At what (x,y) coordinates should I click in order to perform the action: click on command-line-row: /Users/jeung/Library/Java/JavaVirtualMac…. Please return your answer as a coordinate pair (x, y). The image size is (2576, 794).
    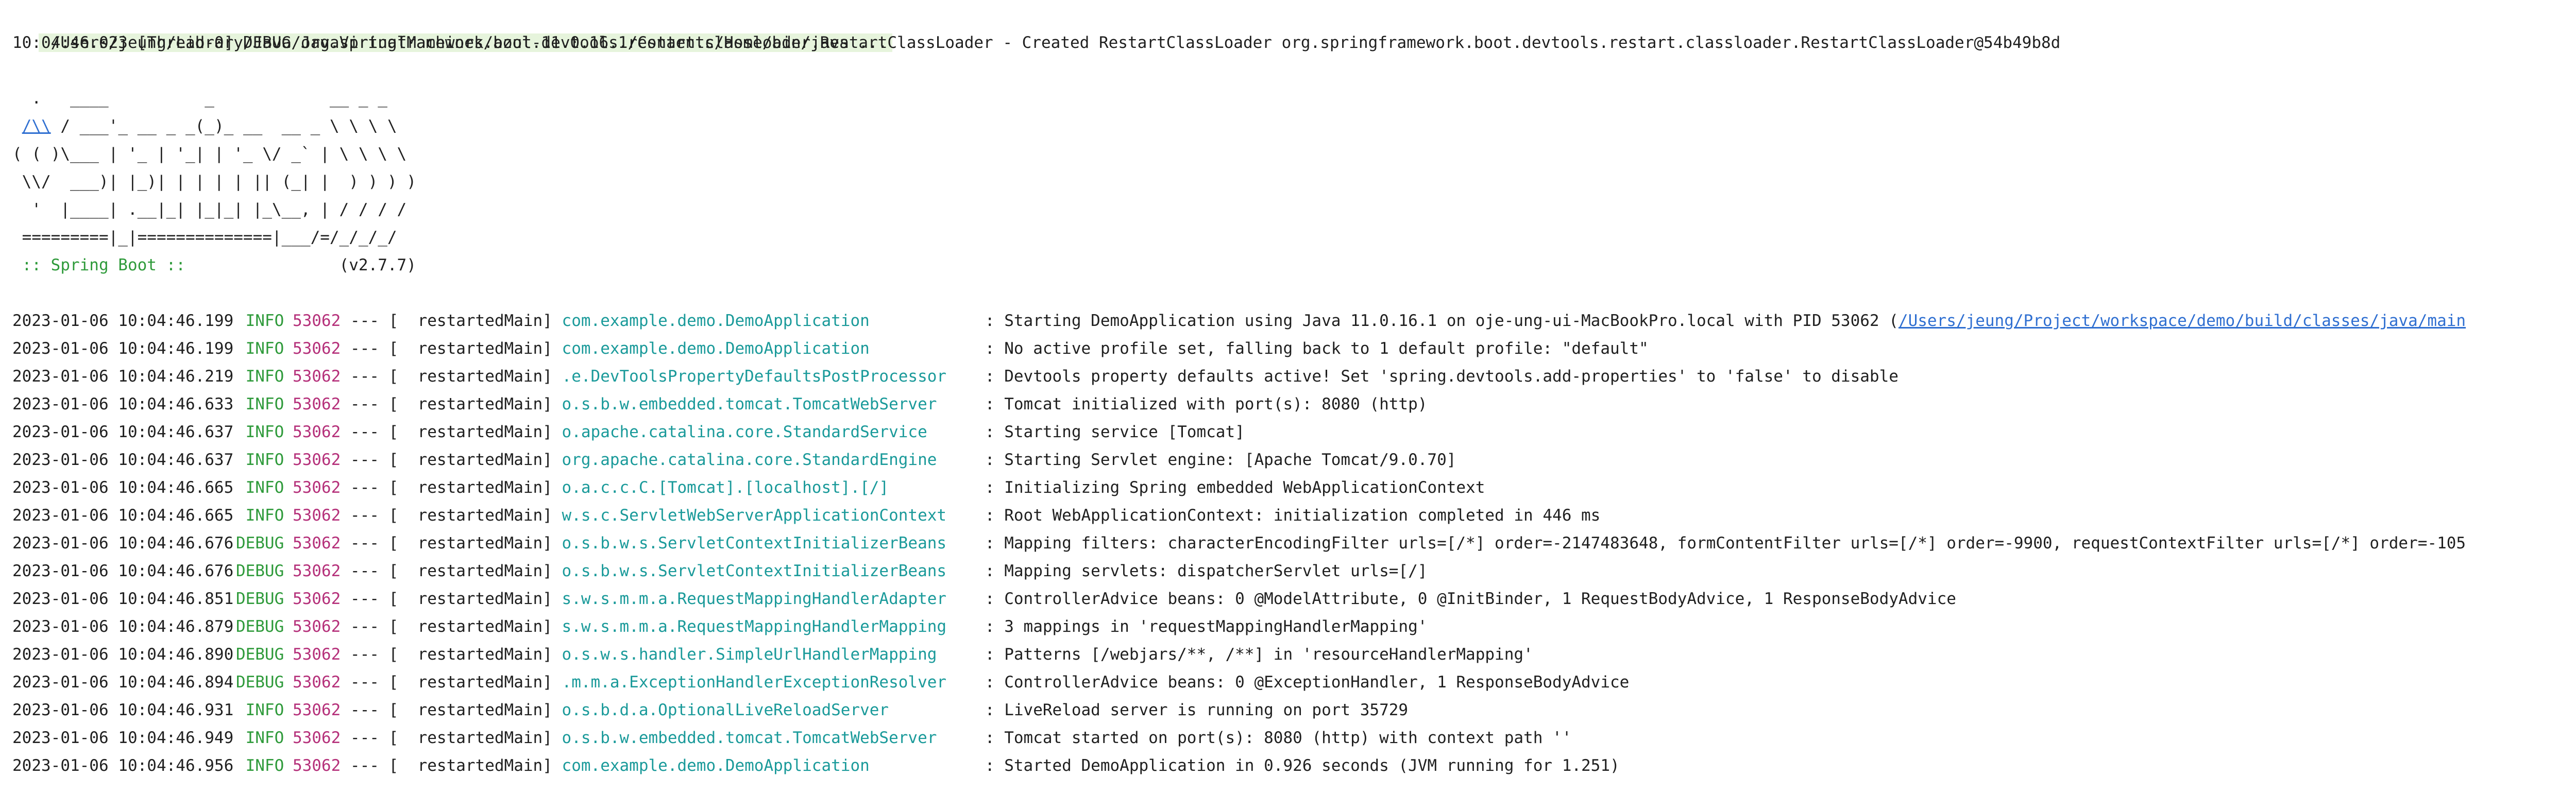
    Looking at the image, I should click on (1294, 26).